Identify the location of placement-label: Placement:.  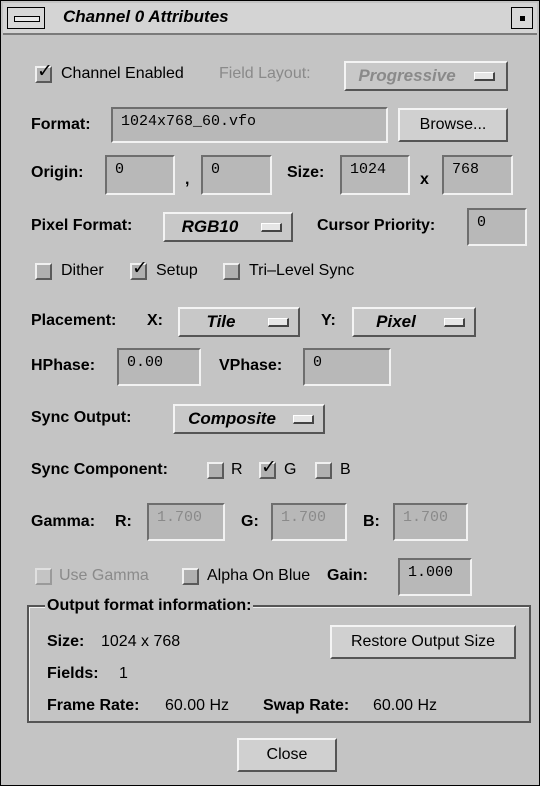
(74, 320).